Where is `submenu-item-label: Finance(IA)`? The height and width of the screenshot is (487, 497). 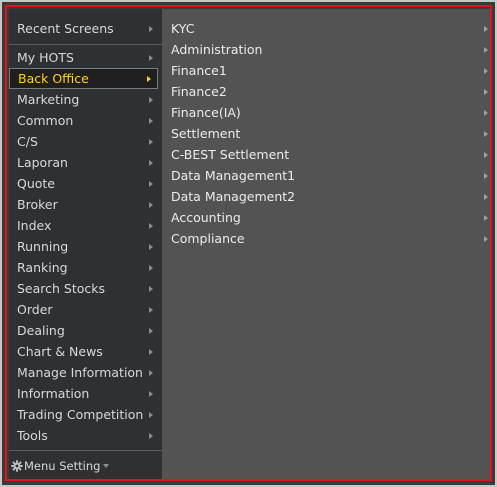
submenu-item-label: Finance(IA) is located at coordinates (206, 112).